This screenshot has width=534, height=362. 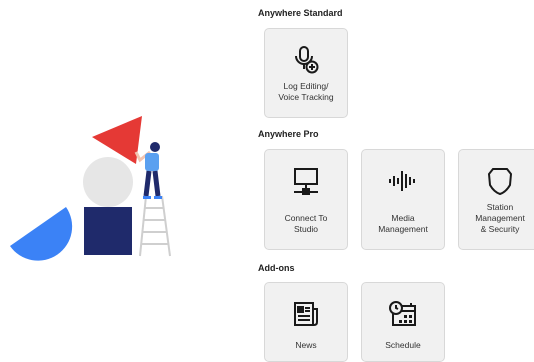 I want to click on tile-log-editing: Log Editing/ Voice Tracking, so click(x=306, y=73).